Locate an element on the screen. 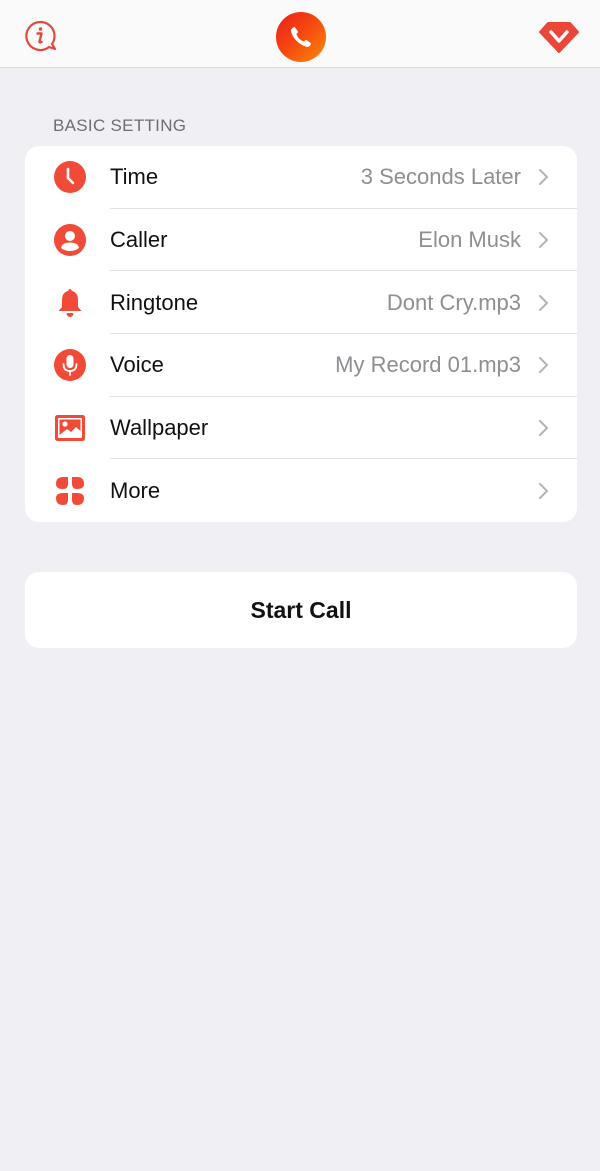 The height and width of the screenshot is (1171, 600). settings-row-wallpaper: Wallpaper is located at coordinates (301, 428).